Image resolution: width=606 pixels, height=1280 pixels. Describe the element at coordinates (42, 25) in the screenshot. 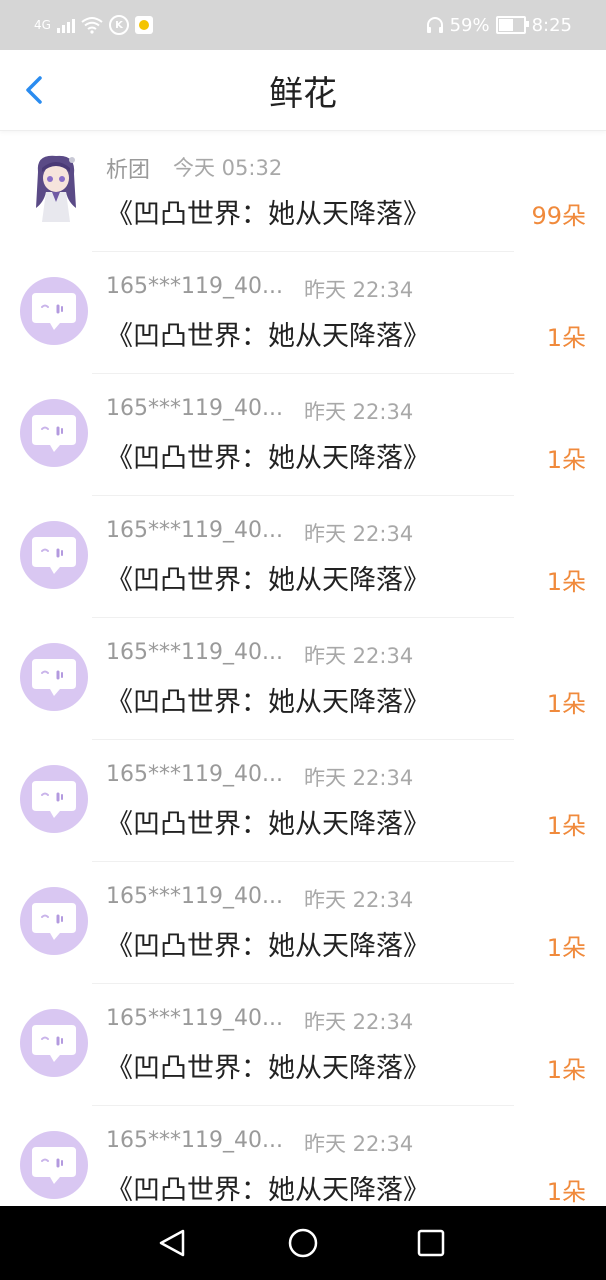

I see `network-type: 4G` at that location.